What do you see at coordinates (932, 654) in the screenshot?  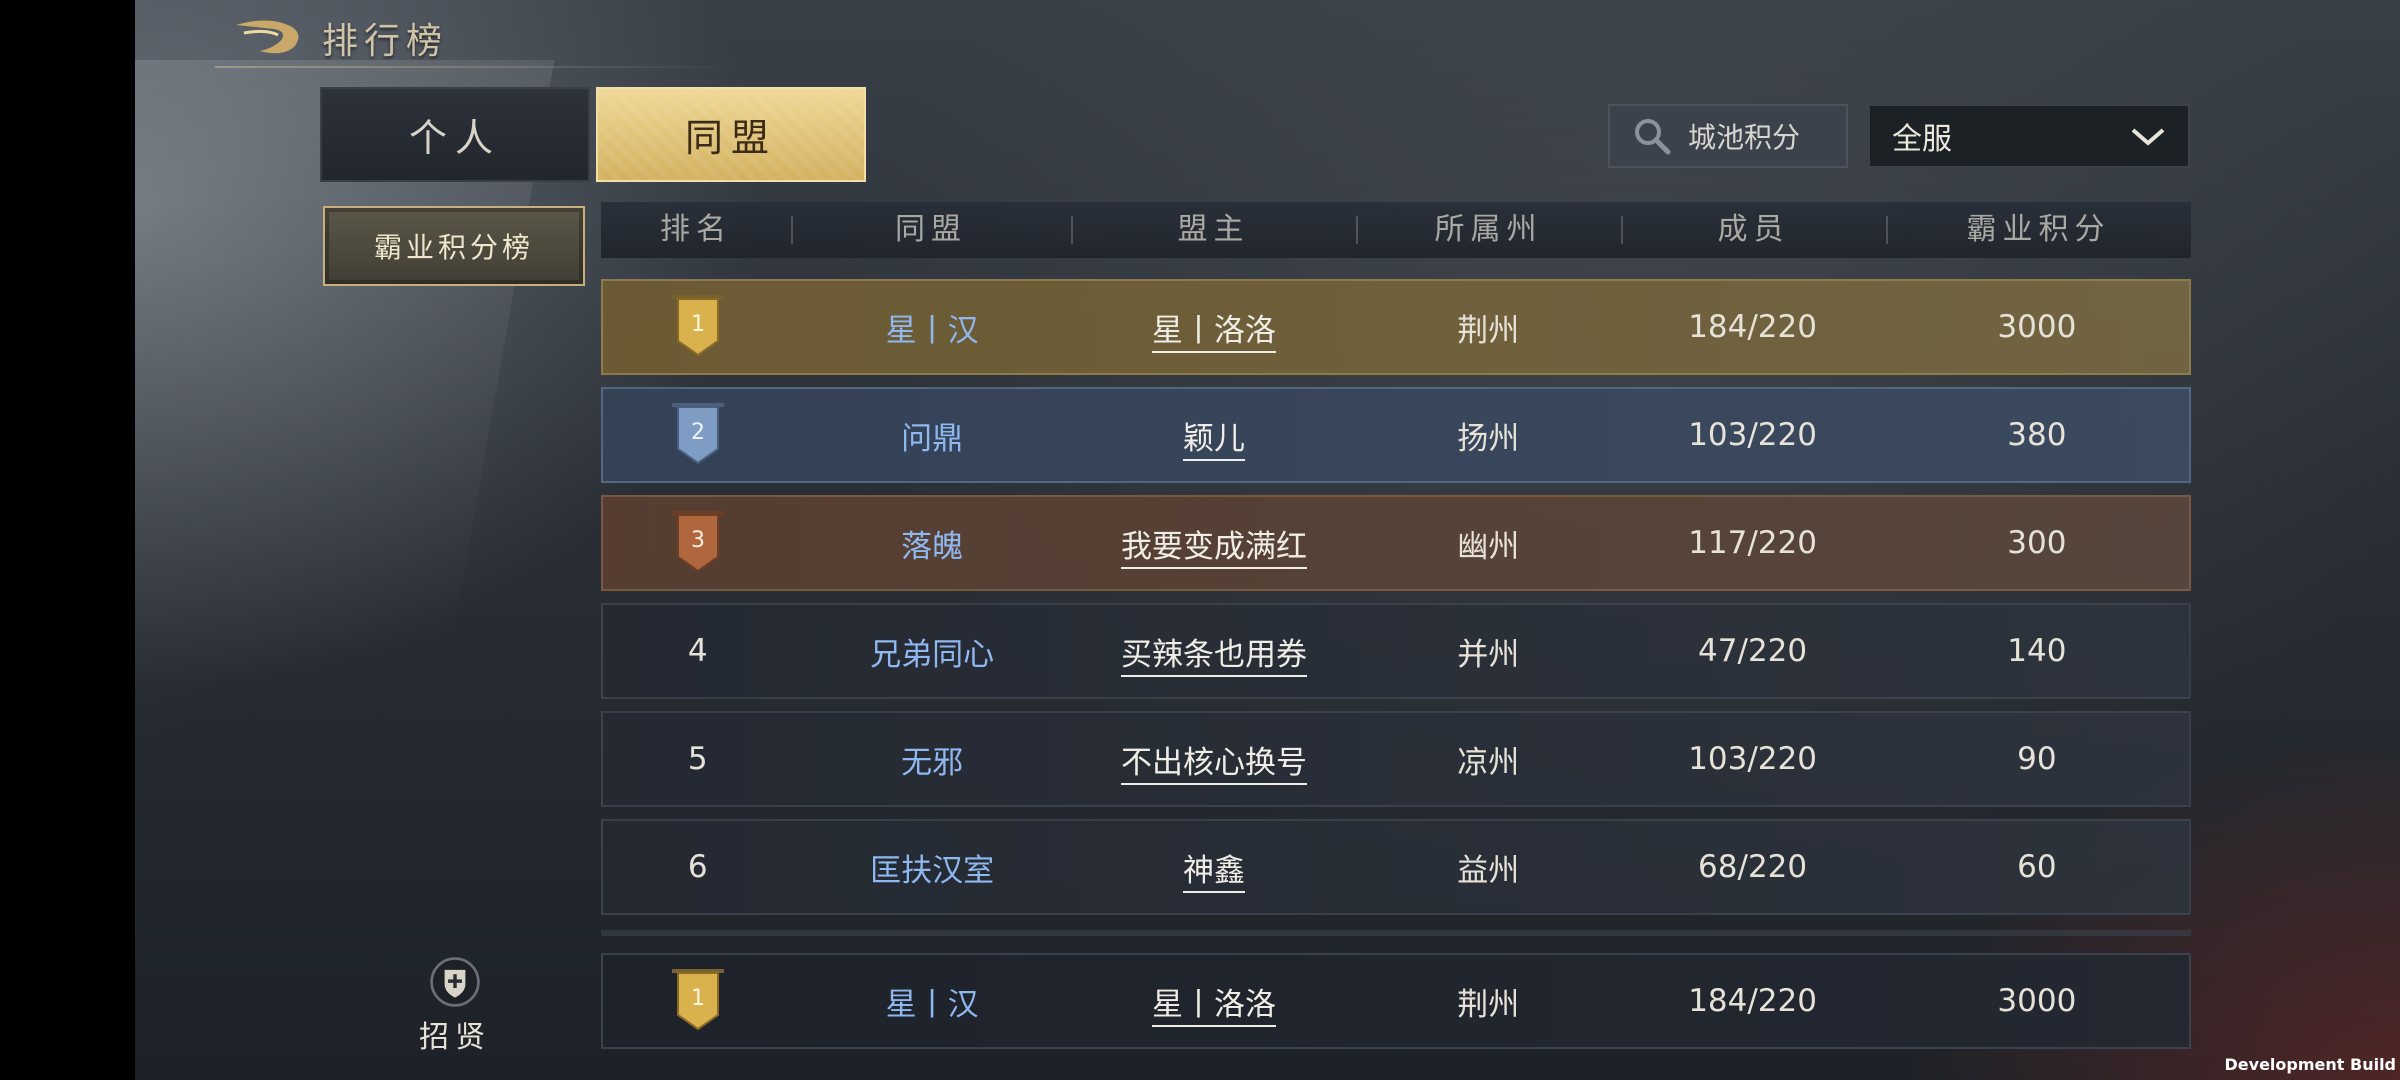 I see `alliance-name: 兄弟同心` at bounding box center [932, 654].